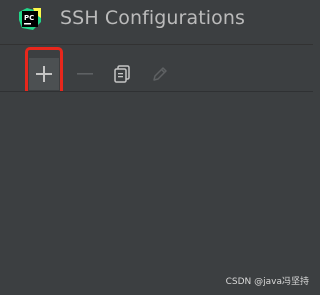 This screenshot has height=295, width=320. What do you see at coordinates (267, 282) in the screenshot?
I see `watermark: CSDN @java冯坚持` at bounding box center [267, 282].